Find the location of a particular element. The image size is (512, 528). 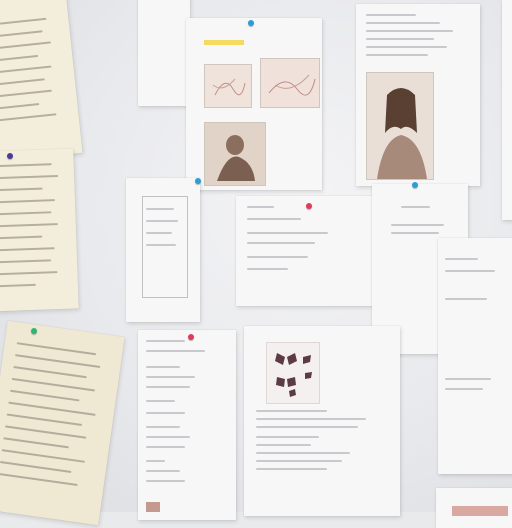

pin-blue-top is located at coordinates (251, 23).